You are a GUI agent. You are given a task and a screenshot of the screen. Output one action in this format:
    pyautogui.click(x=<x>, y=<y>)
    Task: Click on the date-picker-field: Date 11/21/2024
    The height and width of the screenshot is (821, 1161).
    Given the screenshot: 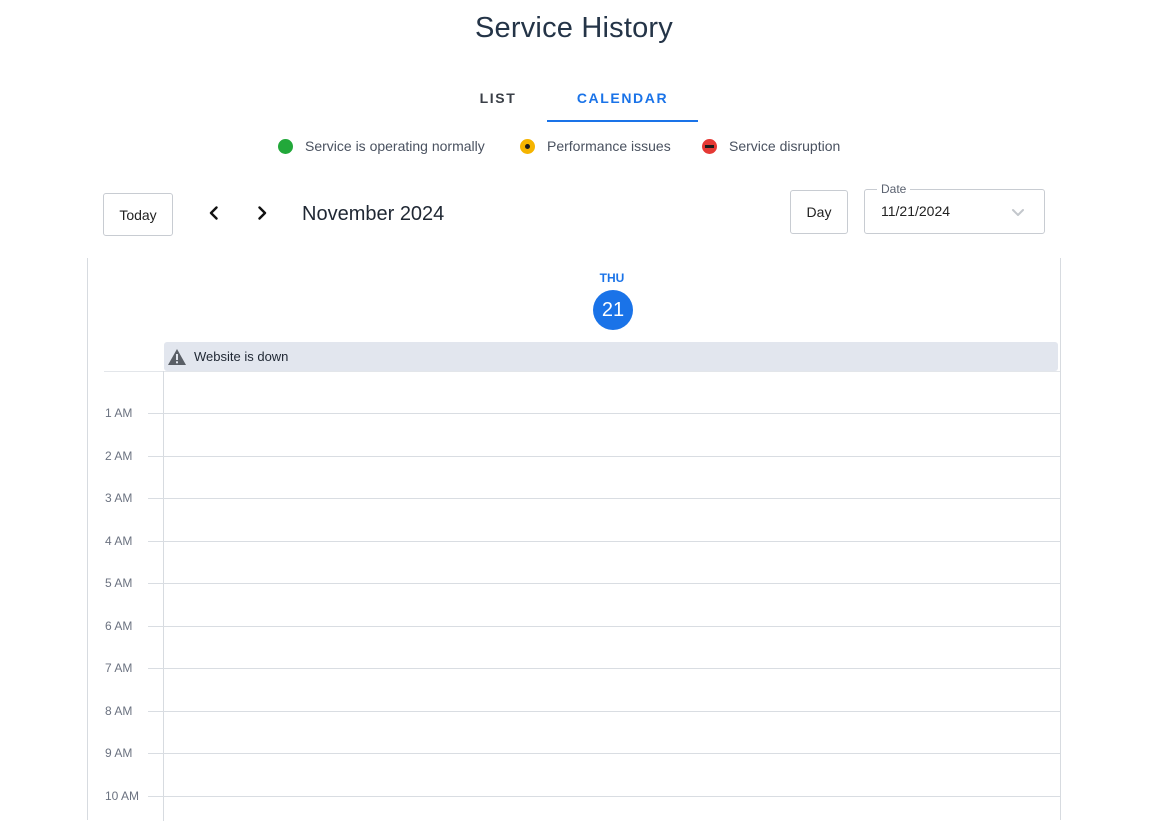 What is the action you would take?
    pyautogui.click(x=954, y=208)
    